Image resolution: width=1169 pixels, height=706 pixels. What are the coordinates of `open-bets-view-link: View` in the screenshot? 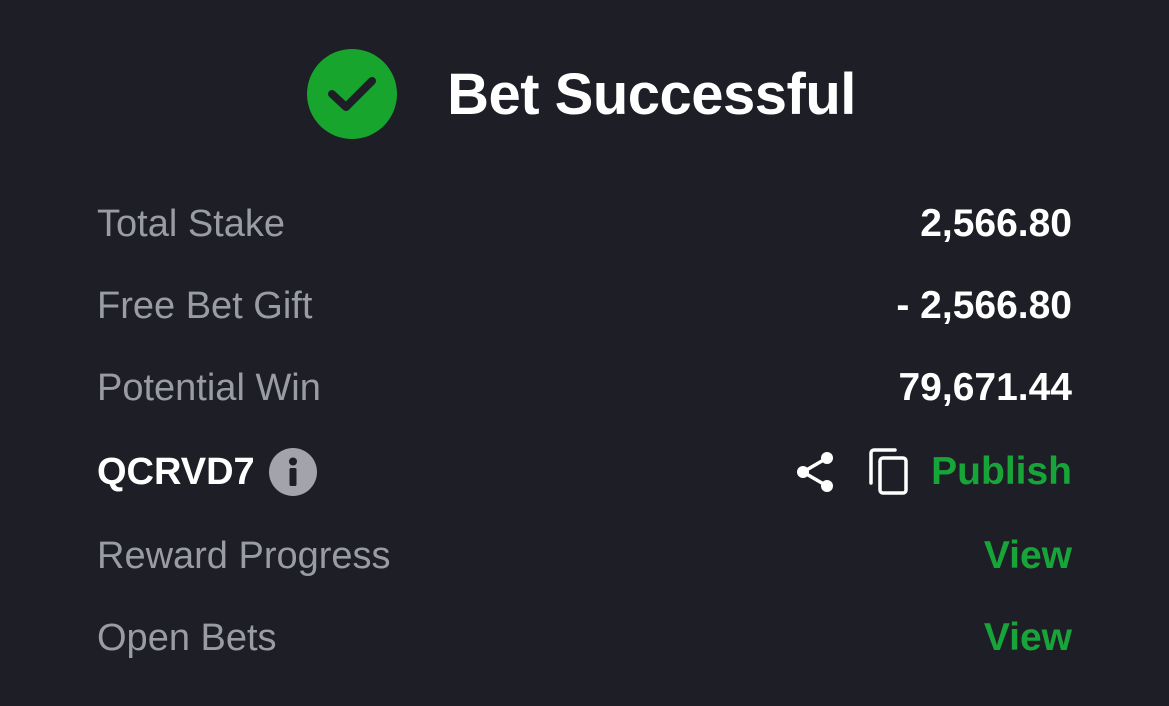 It's located at (1028, 638).